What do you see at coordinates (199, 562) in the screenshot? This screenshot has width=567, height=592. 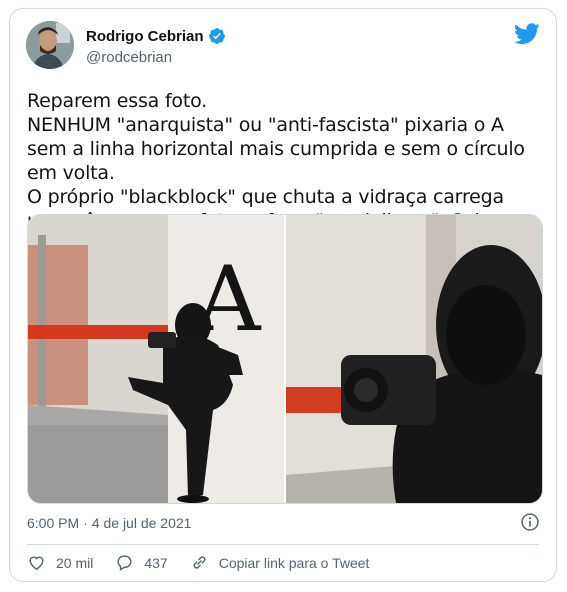 I see `link-icon` at bounding box center [199, 562].